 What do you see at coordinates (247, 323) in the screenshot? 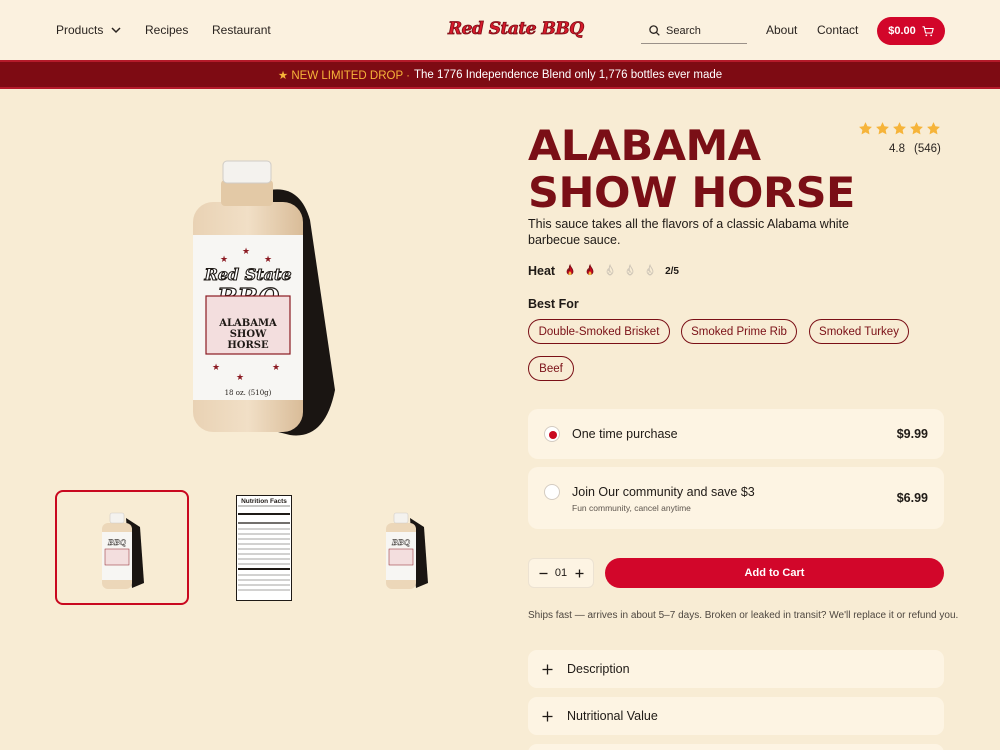
I see `bottle-name-line1: ALABAMA` at bounding box center [247, 323].